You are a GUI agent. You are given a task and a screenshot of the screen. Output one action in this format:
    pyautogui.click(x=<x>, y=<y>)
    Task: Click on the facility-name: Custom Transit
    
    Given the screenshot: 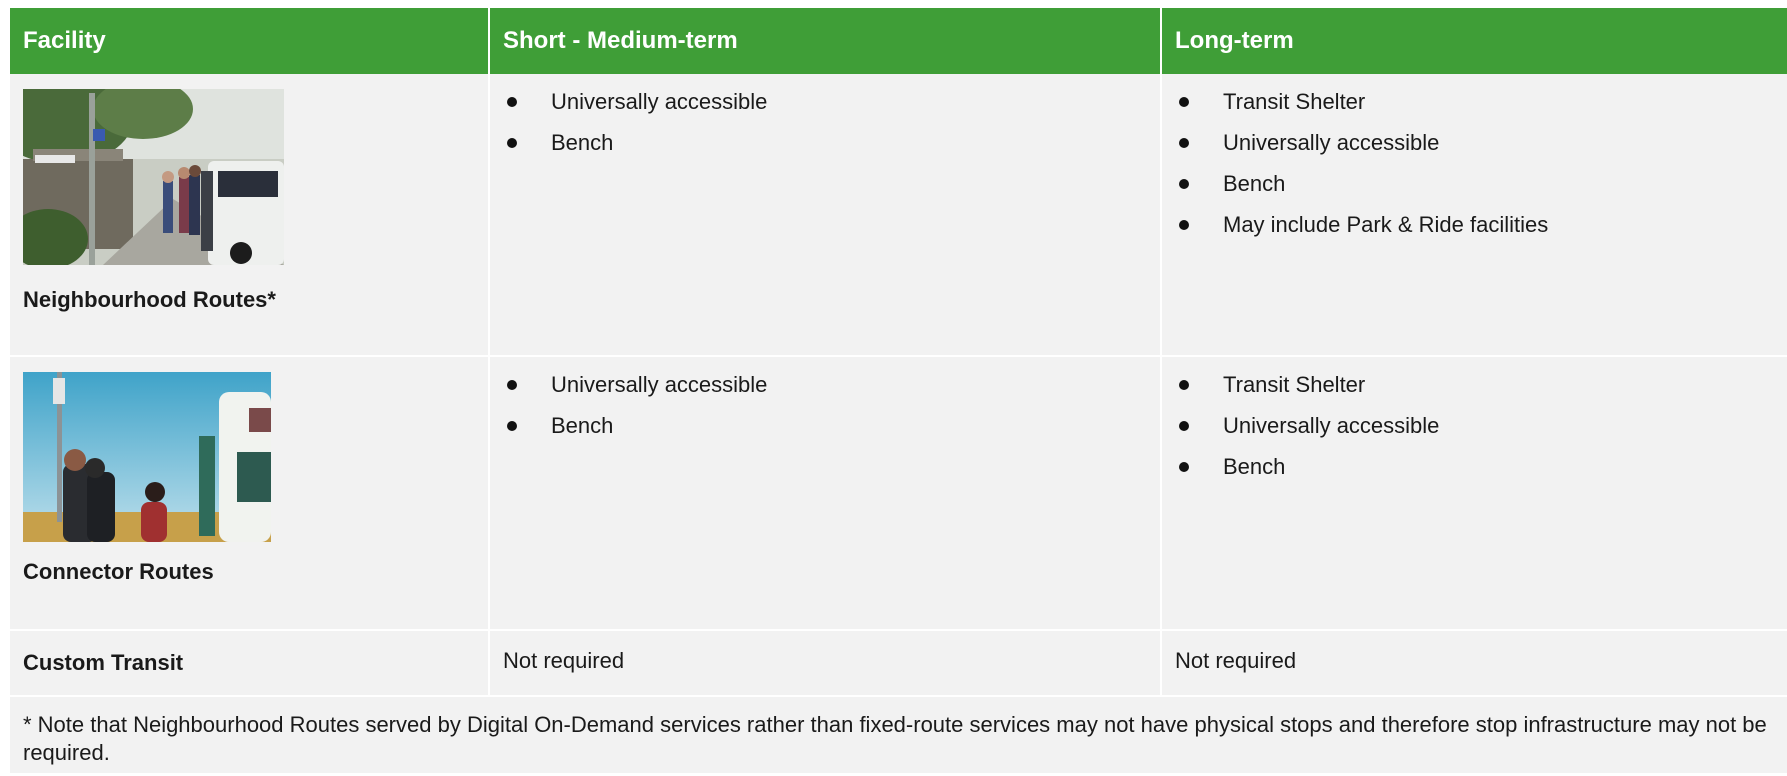 What is the action you would take?
    pyautogui.click(x=103, y=662)
    